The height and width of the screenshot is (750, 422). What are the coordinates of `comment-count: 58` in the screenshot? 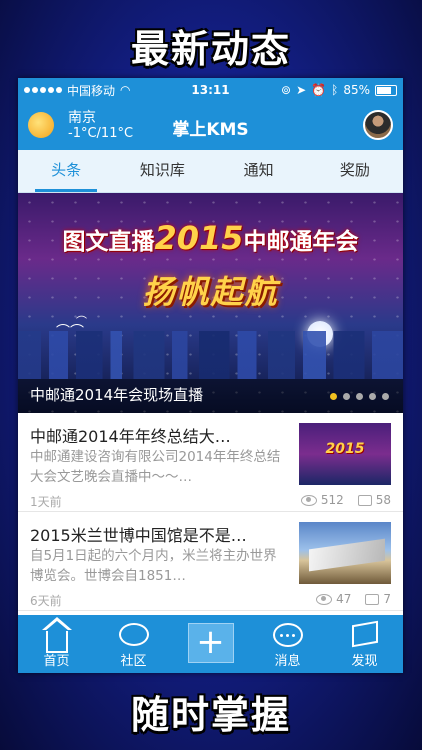 It's located at (383, 500).